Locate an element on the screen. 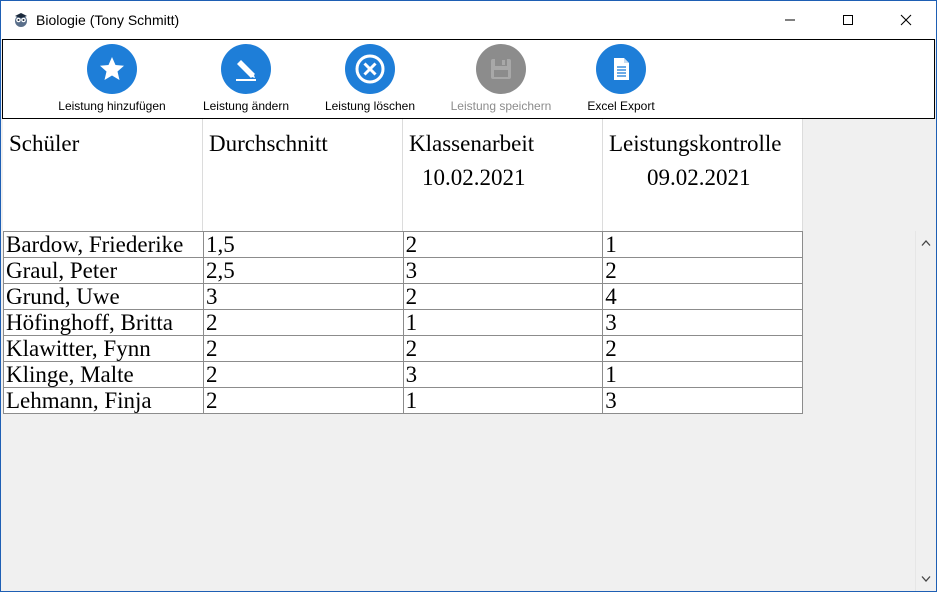 The width and height of the screenshot is (937, 592). average-cell: 1,5 is located at coordinates (303, 244).